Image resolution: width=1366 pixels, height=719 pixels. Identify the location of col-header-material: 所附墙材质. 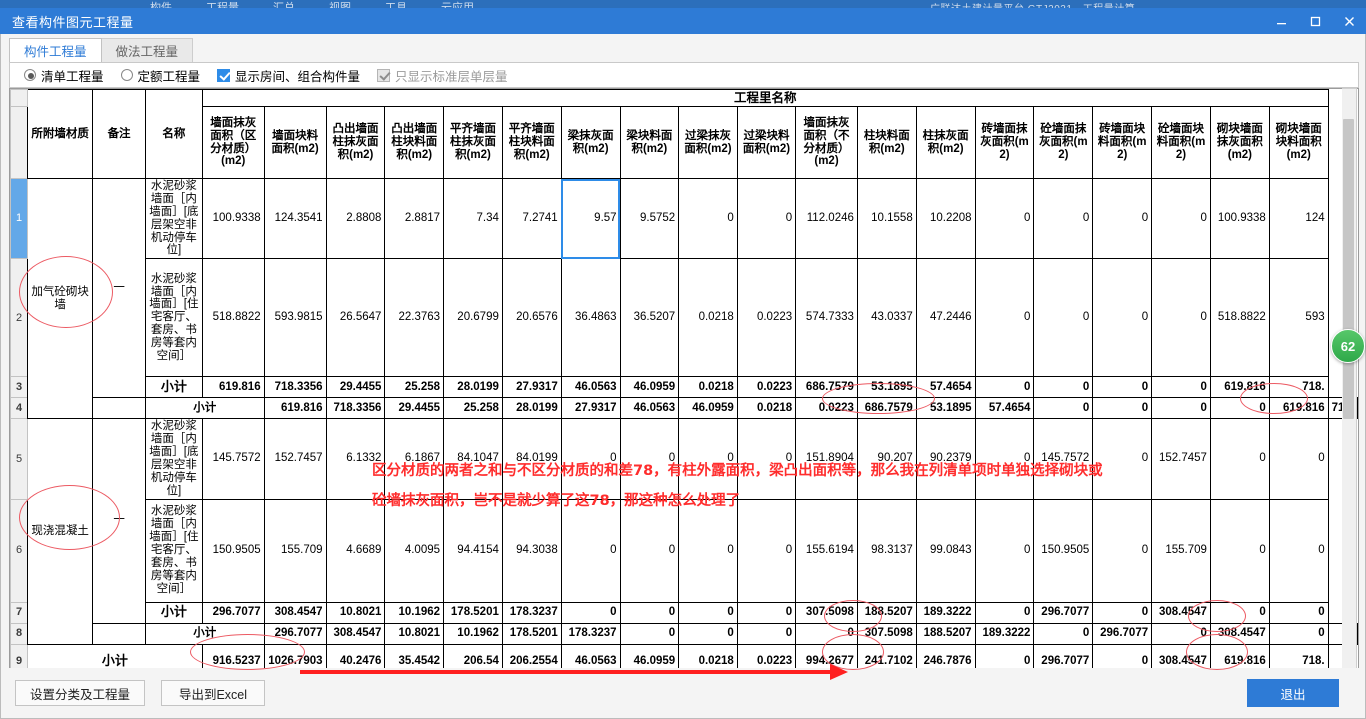
(60, 134).